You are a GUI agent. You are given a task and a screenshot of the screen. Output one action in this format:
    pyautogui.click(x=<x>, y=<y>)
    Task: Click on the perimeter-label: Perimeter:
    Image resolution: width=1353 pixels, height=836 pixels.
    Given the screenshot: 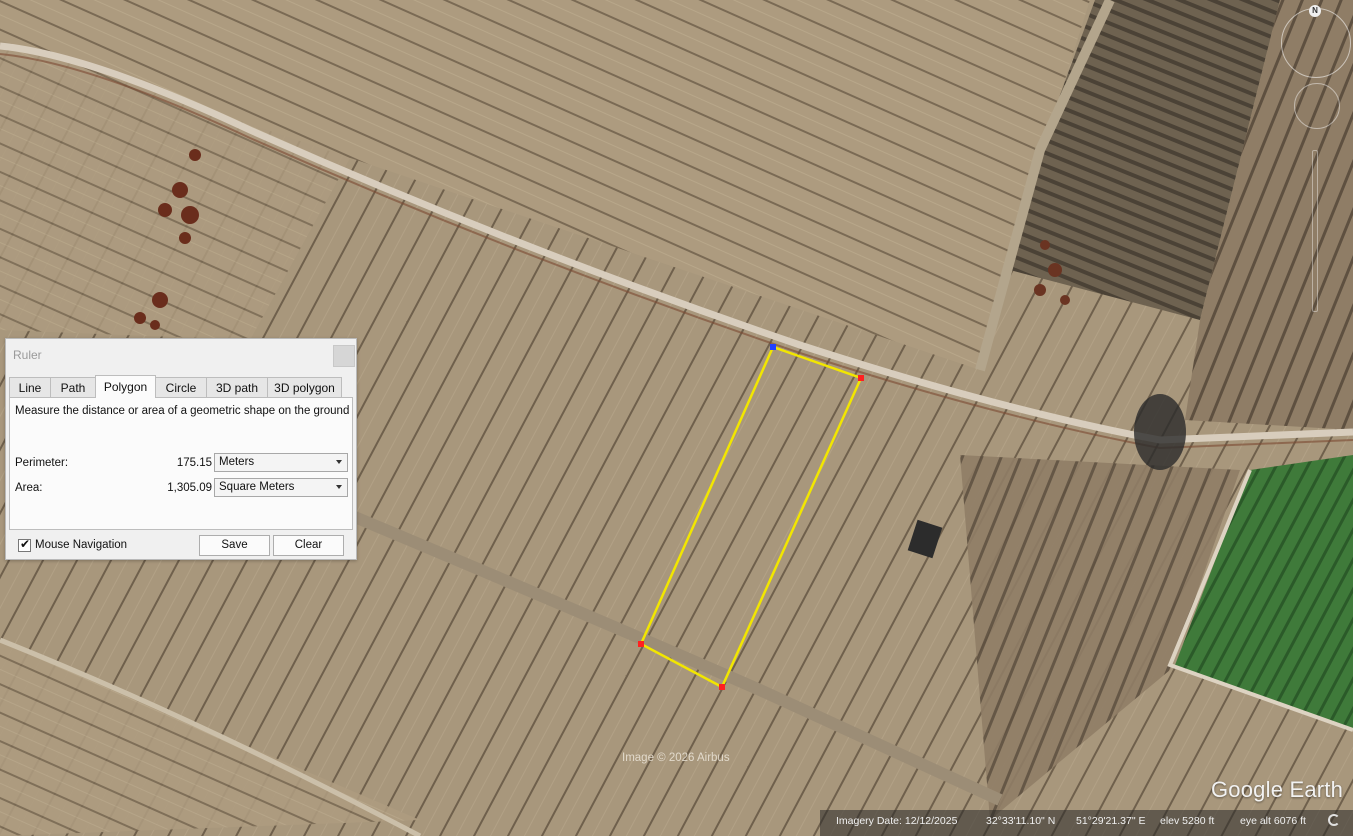 What is the action you would take?
    pyautogui.click(x=42, y=463)
    